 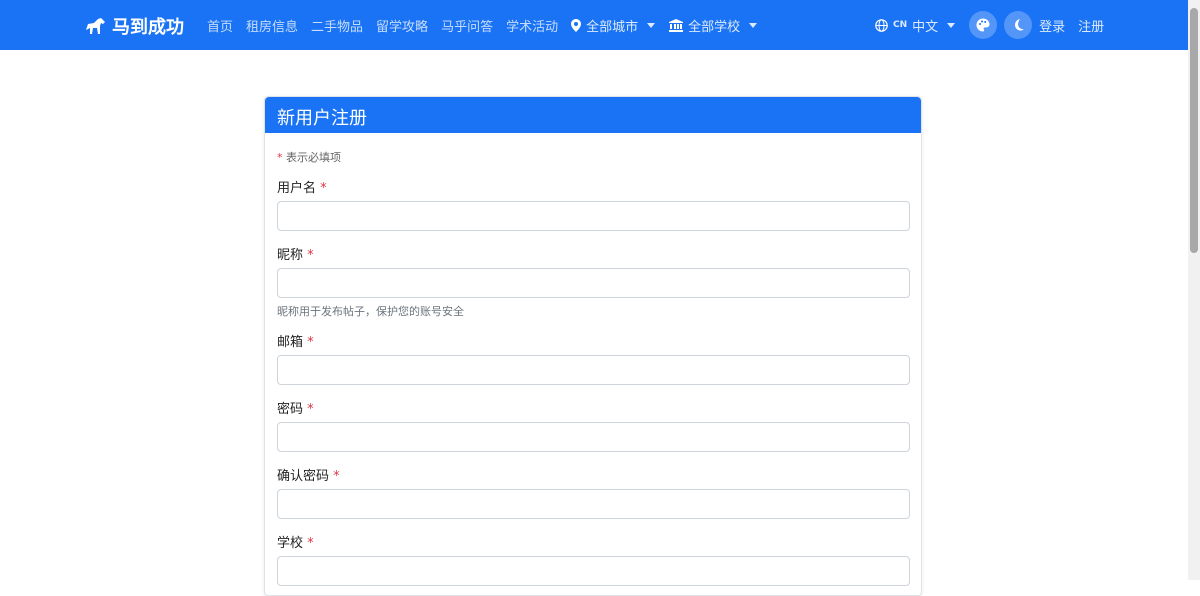 What do you see at coordinates (290, 255) in the screenshot?
I see `nickname-label-text: 昵称` at bounding box center [290, 255].